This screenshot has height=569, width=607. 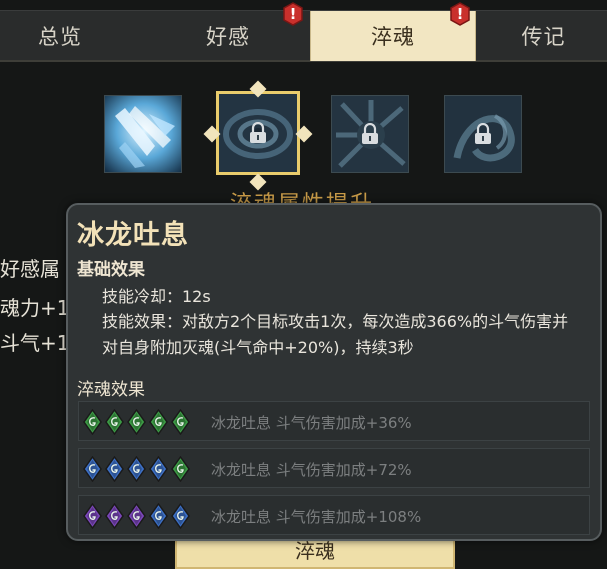 I want to click on alert-badge-soul-temper-mark: !, so click(x=460, y=14).